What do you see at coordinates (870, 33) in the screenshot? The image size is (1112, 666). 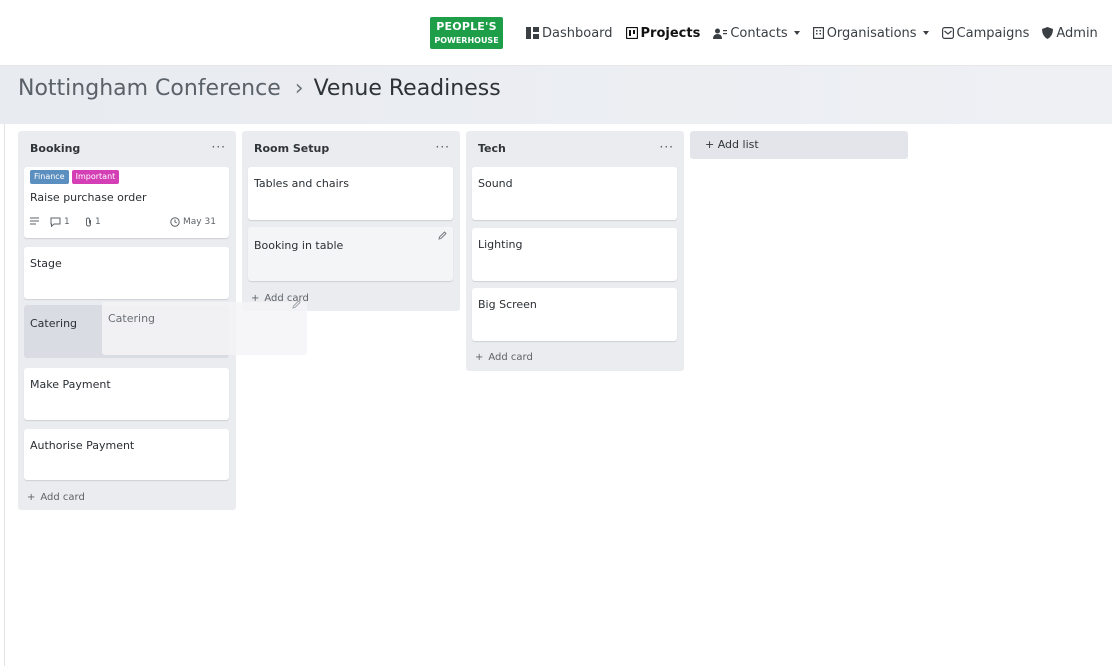 I see `nav-organisations: Organisations` at bounding box center [870, 33].